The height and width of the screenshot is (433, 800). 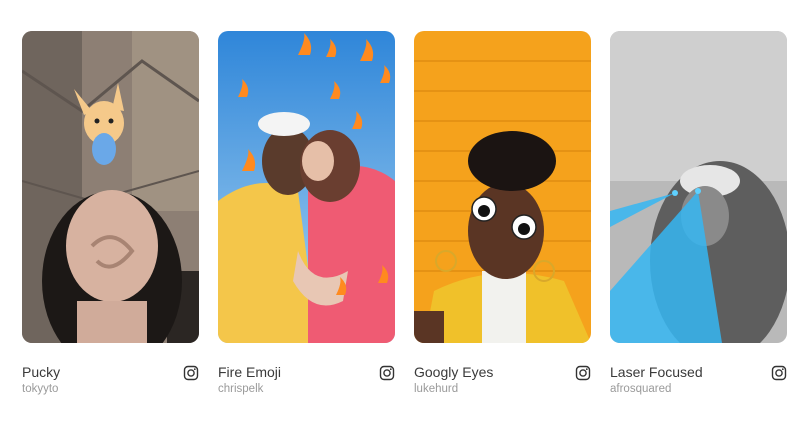 What do you see at coordinates (640, 389) in the screenshot?
I see `effect-author: afrosquared` at bounding box center [640, 389].